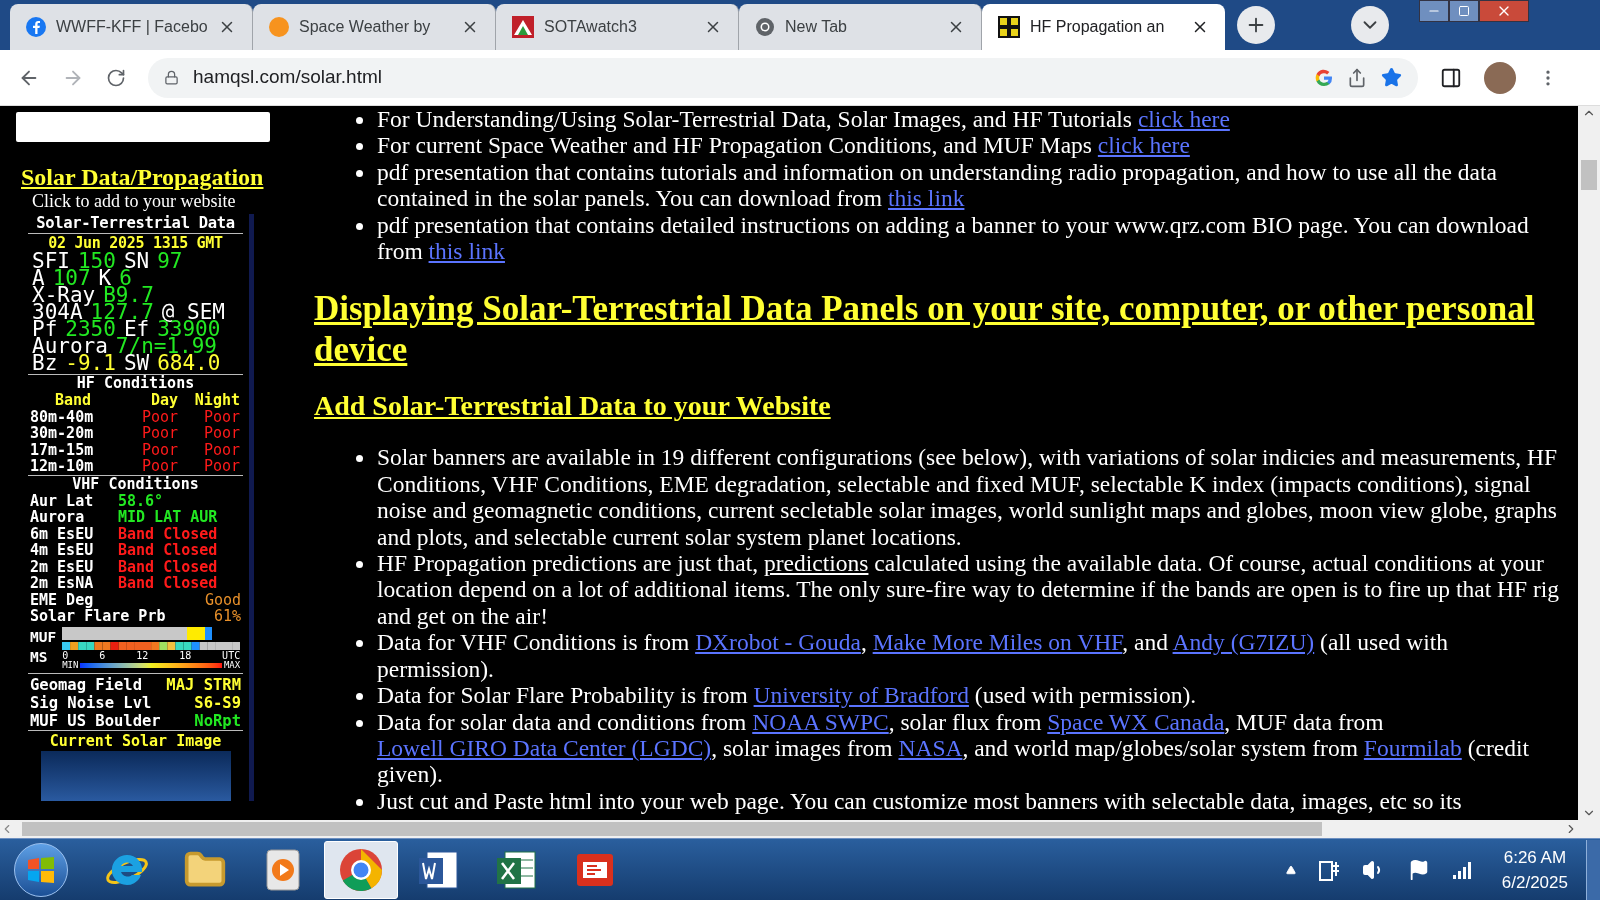 This screenshot has height=900, width=1600. What do you see at coordinates (1451, 77) in the screenshot?
I see `side-panel-icon` at bounding box center [1451, 77].